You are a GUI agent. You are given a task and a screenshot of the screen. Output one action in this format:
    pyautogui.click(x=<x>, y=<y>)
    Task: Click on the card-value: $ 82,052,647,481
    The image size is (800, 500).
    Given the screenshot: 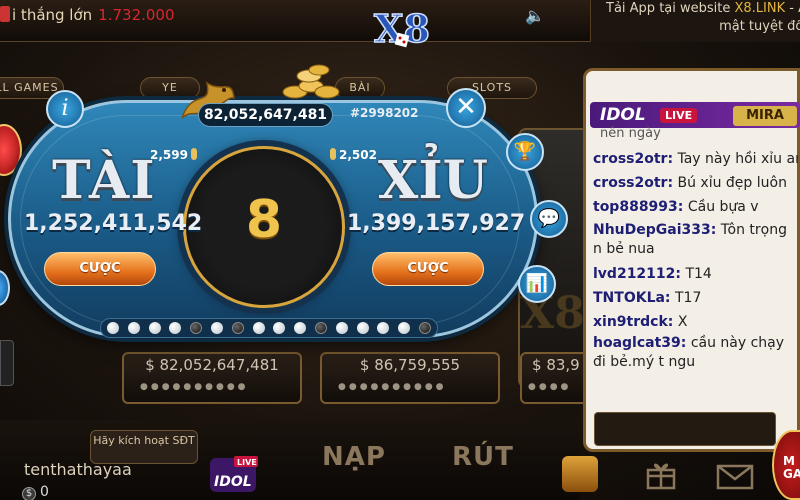 What is the action you would take?
    pyautogui.click(x=212, y=365)
    